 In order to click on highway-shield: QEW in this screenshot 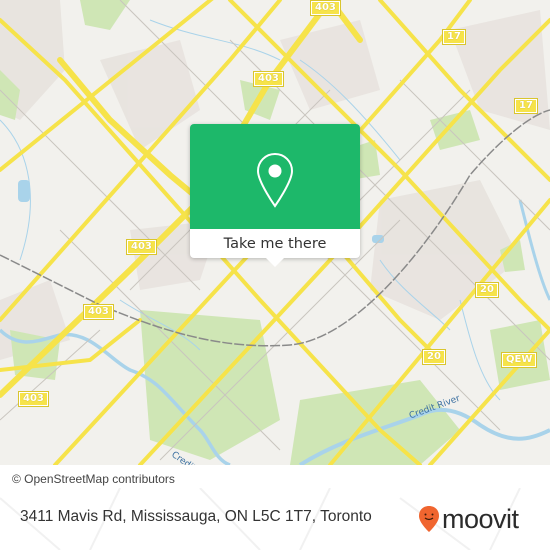, I will do `click(519, 360)`.